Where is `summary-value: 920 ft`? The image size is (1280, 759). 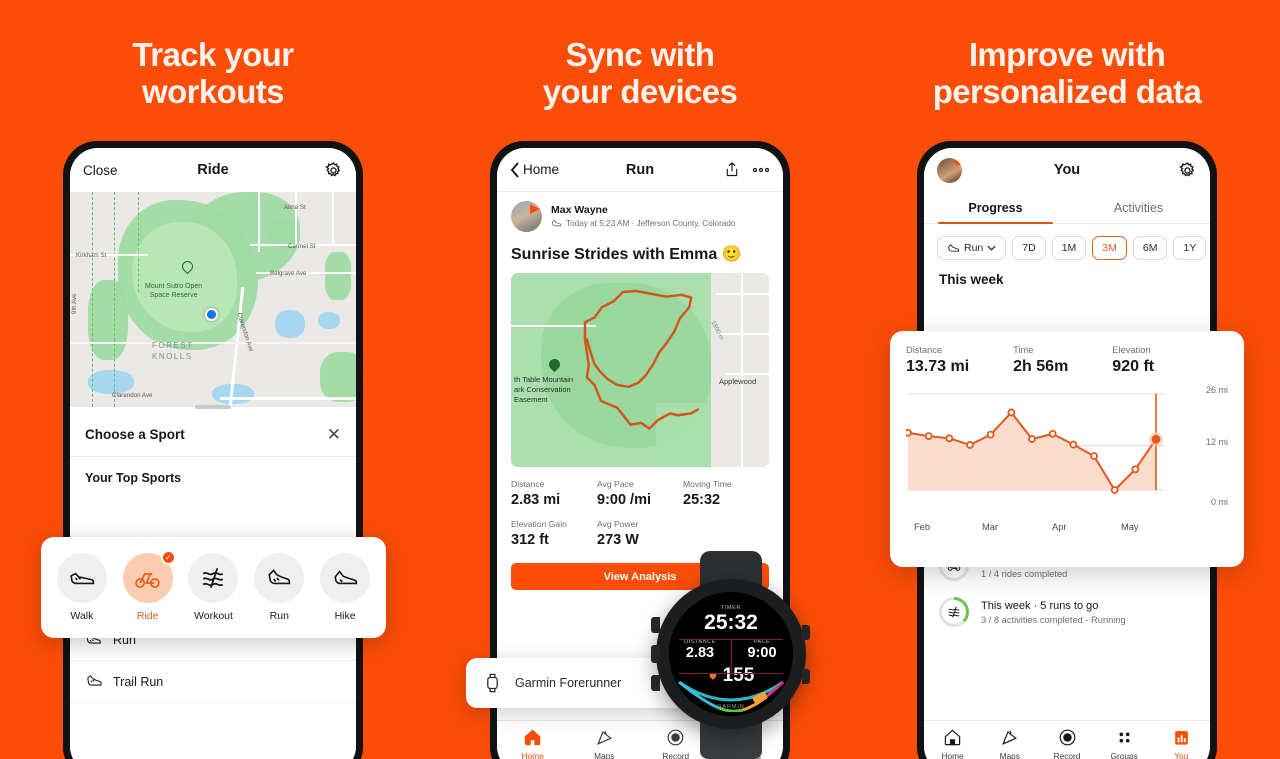 summary-value: 920 ft is located at coordinates (1133, 366).